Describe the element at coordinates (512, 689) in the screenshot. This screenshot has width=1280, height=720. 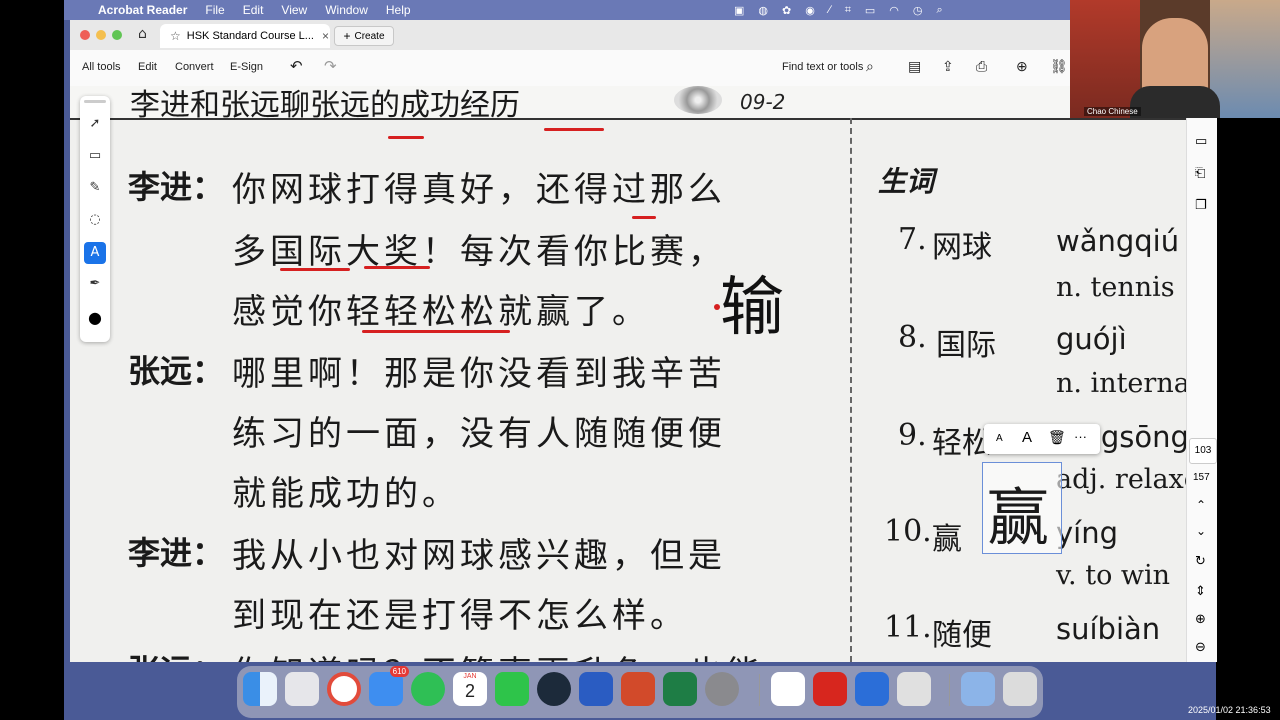
I see `wechat-dock-icon` at that location.